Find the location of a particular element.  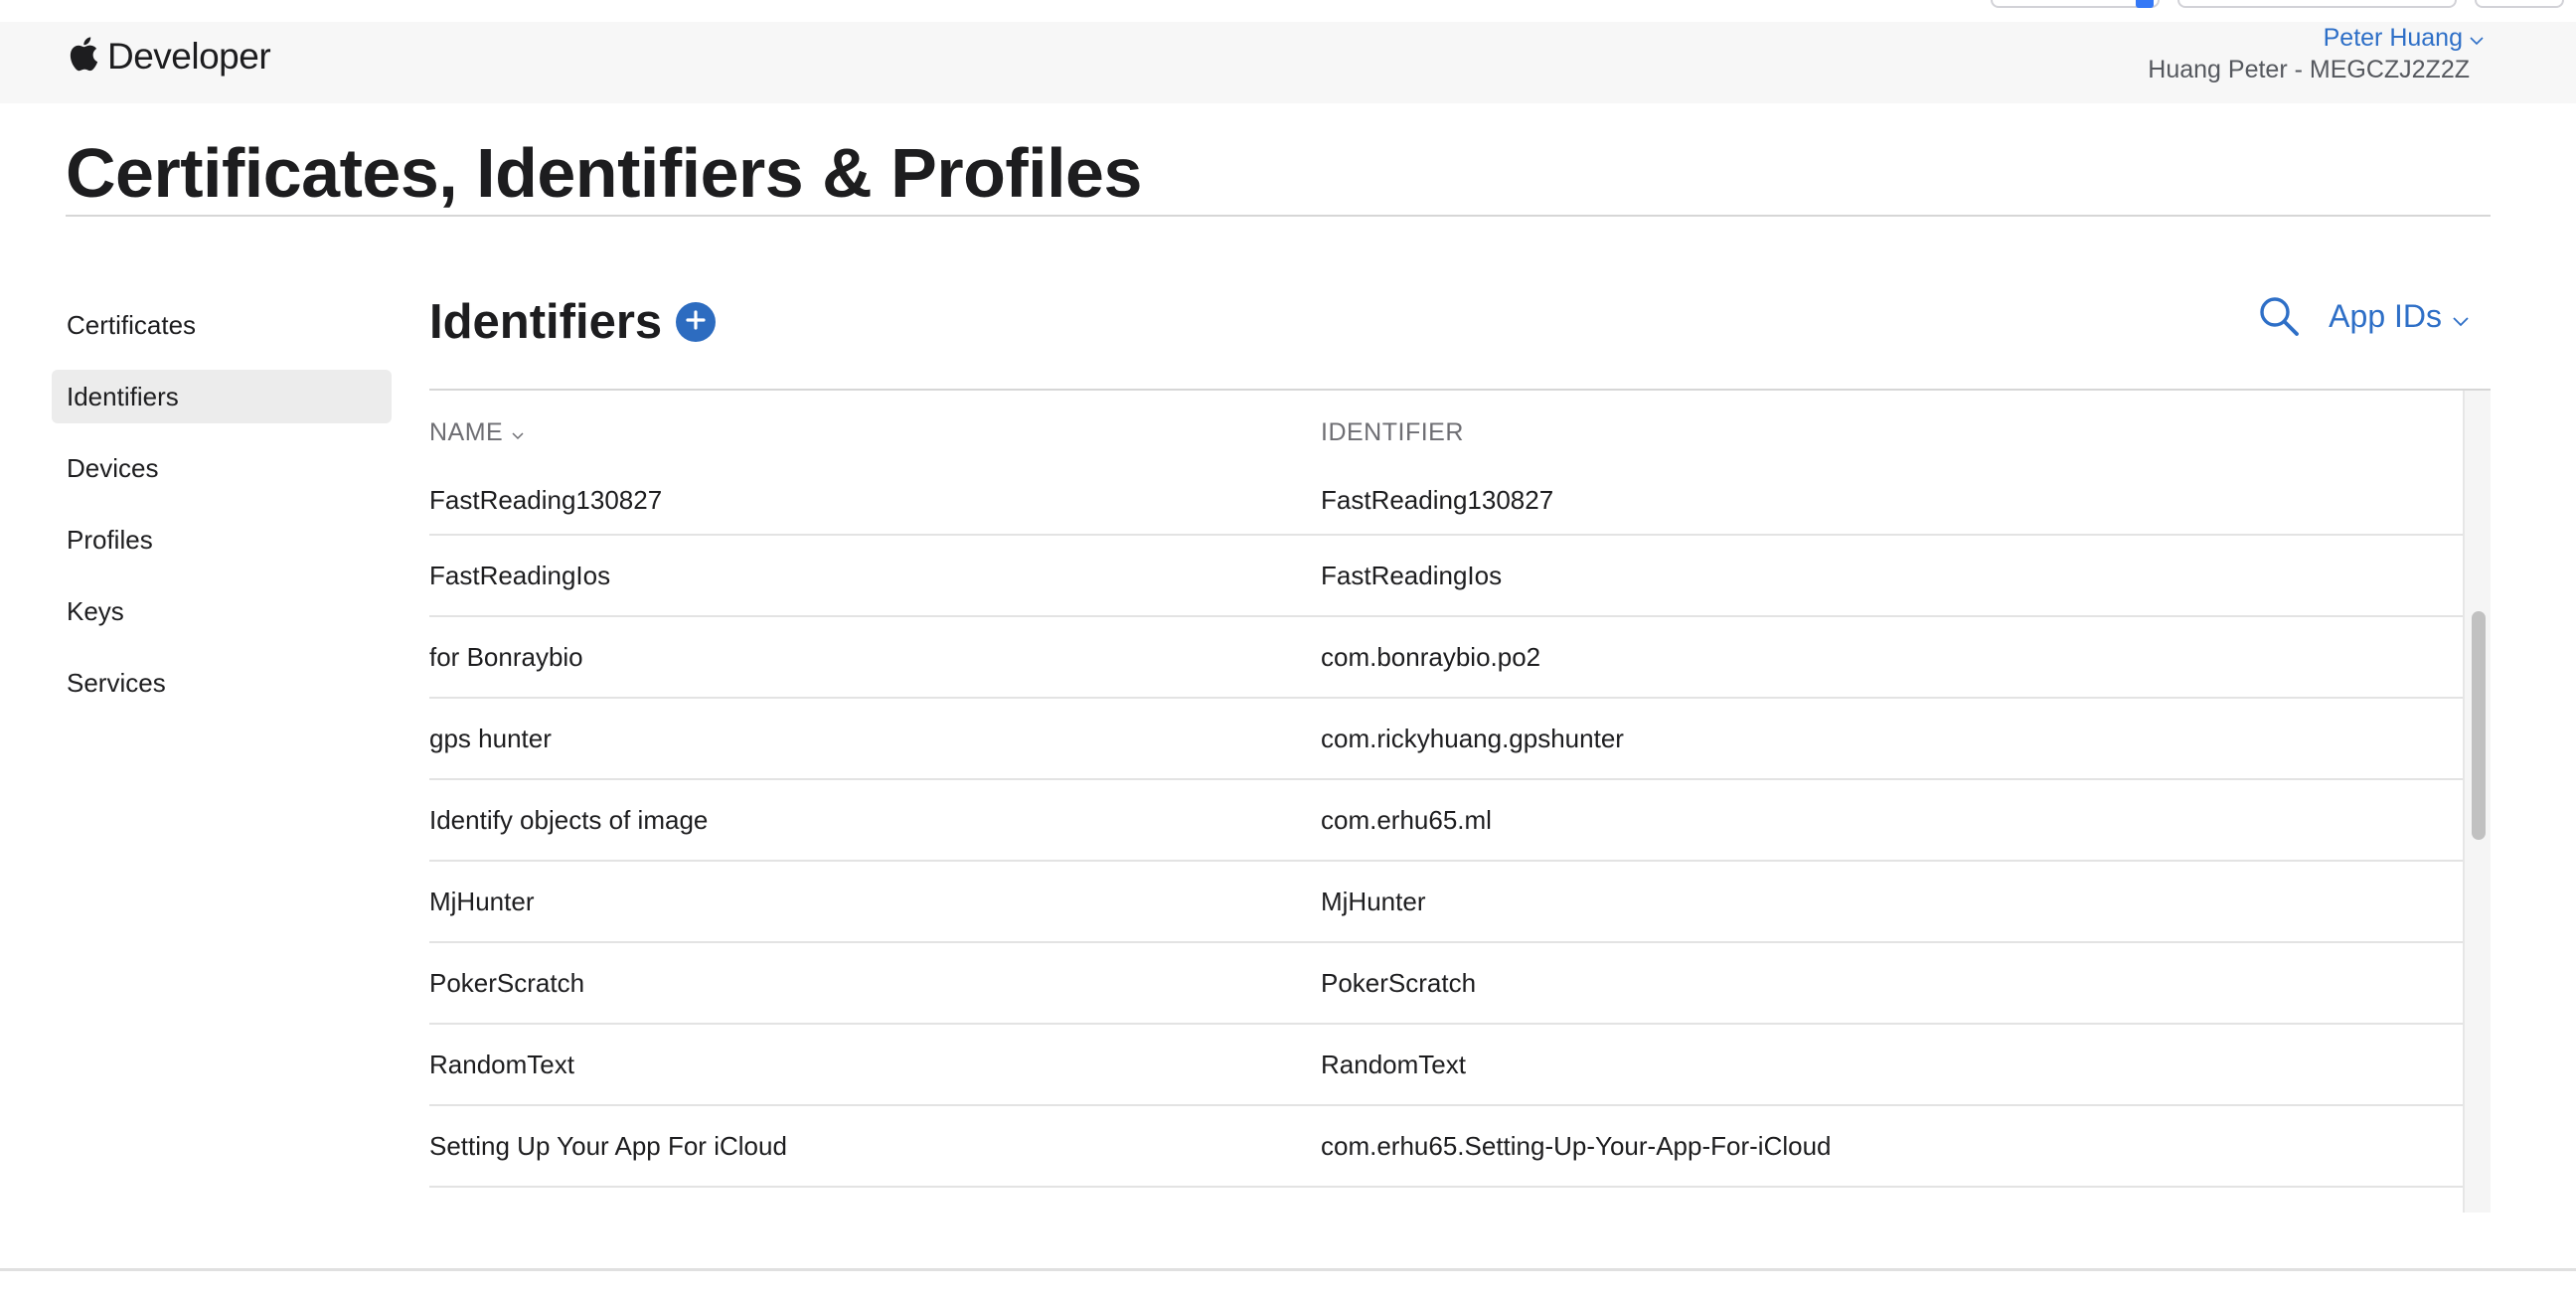

cell-name: for Bonraybio is located at coordinates (506, 657).